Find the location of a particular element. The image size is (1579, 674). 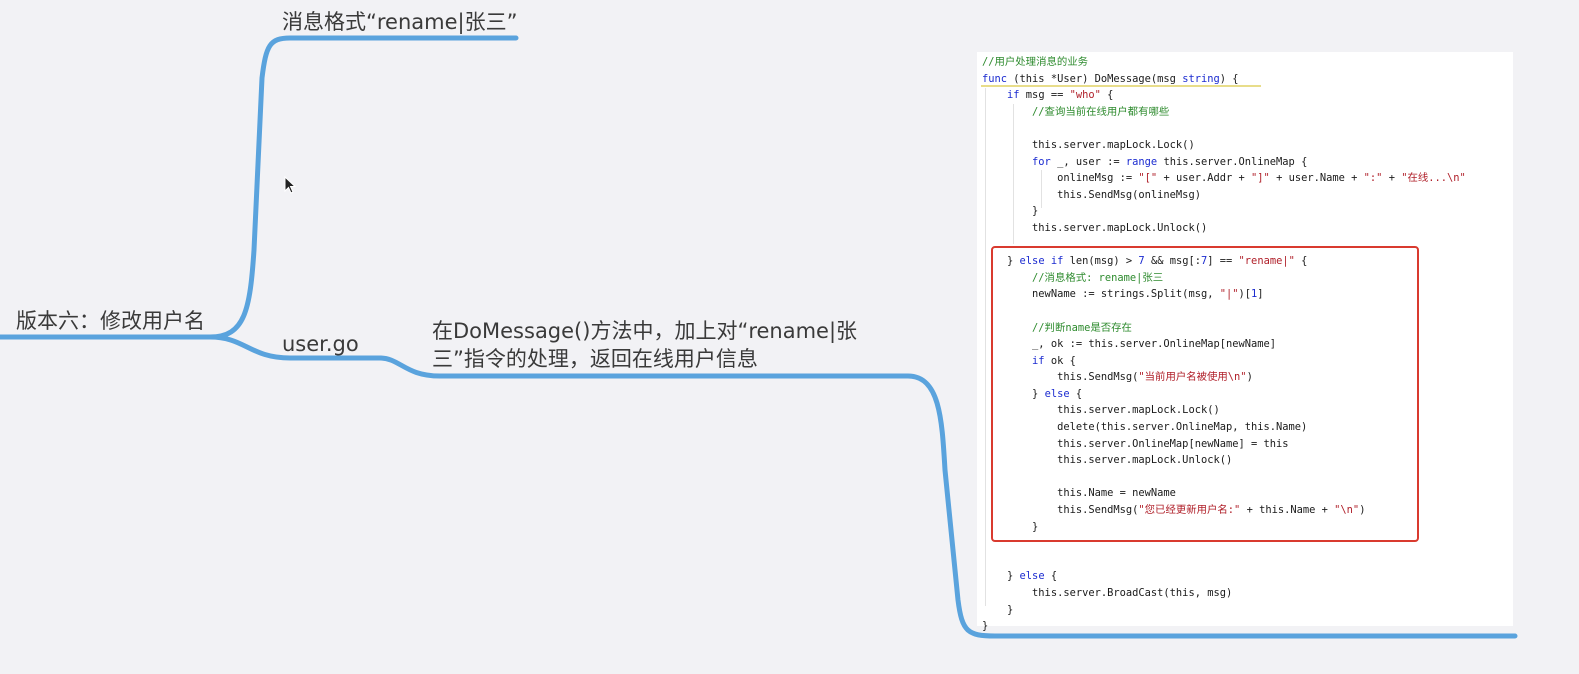

code-line: if msg == "who" { is located at coordinates (1247, 95).